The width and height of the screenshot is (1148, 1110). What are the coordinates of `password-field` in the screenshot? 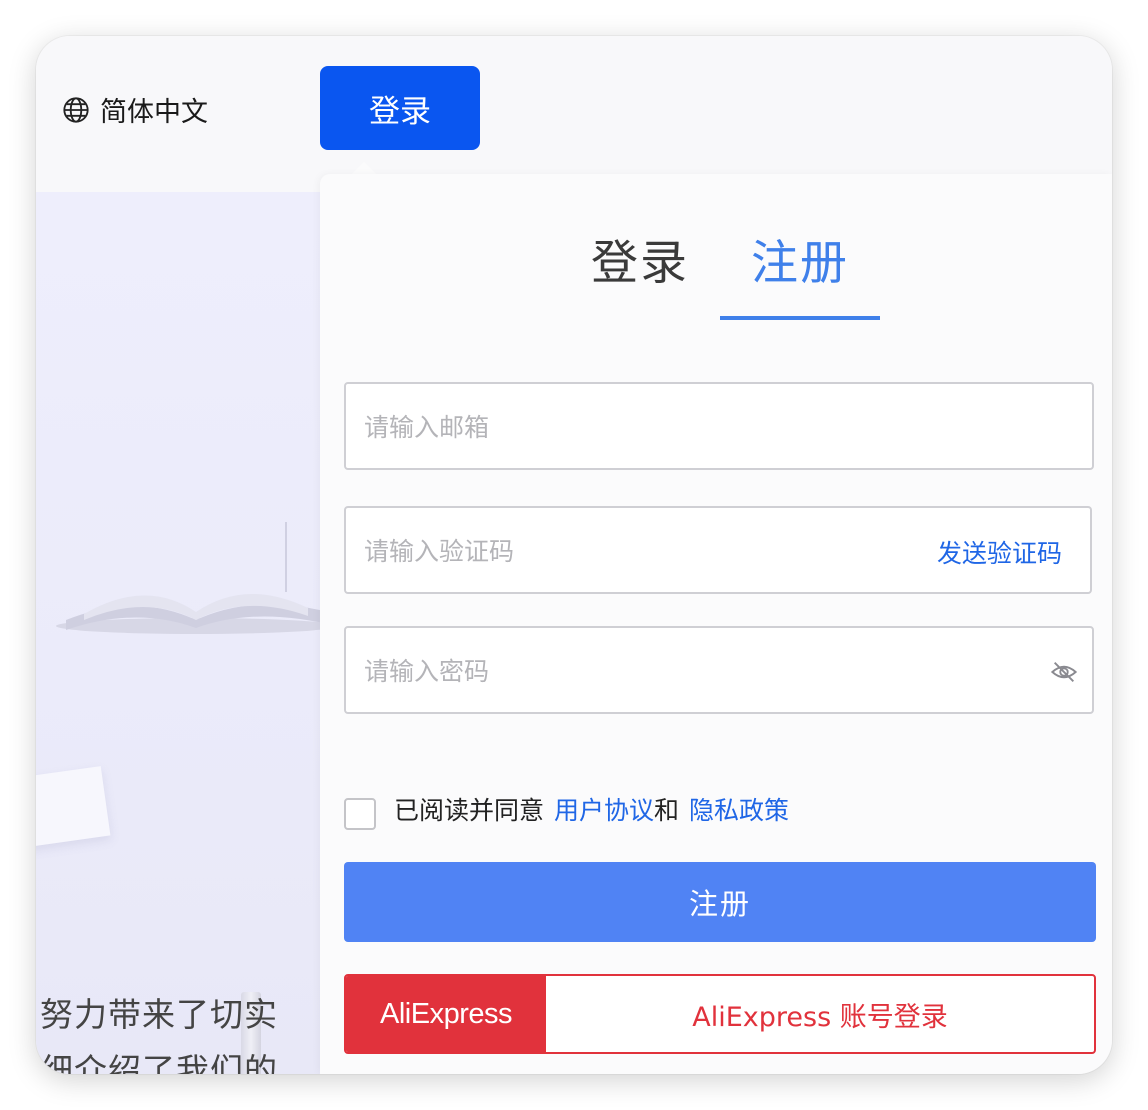 It's located at (719, 670).